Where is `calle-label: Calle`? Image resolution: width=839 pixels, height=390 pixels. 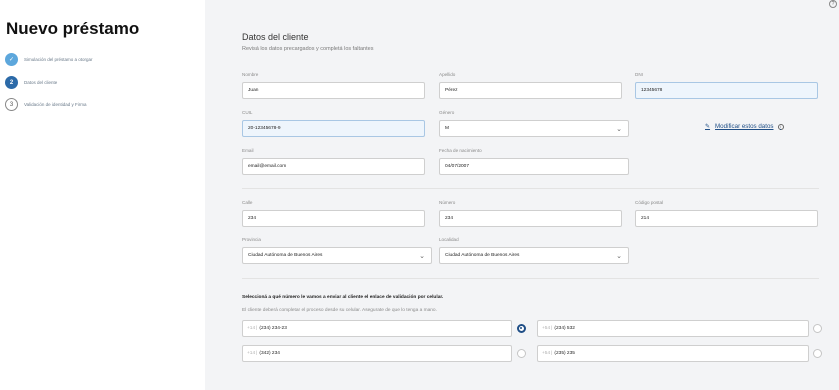
calle-label: Calle is located at coordinates (247, 202).